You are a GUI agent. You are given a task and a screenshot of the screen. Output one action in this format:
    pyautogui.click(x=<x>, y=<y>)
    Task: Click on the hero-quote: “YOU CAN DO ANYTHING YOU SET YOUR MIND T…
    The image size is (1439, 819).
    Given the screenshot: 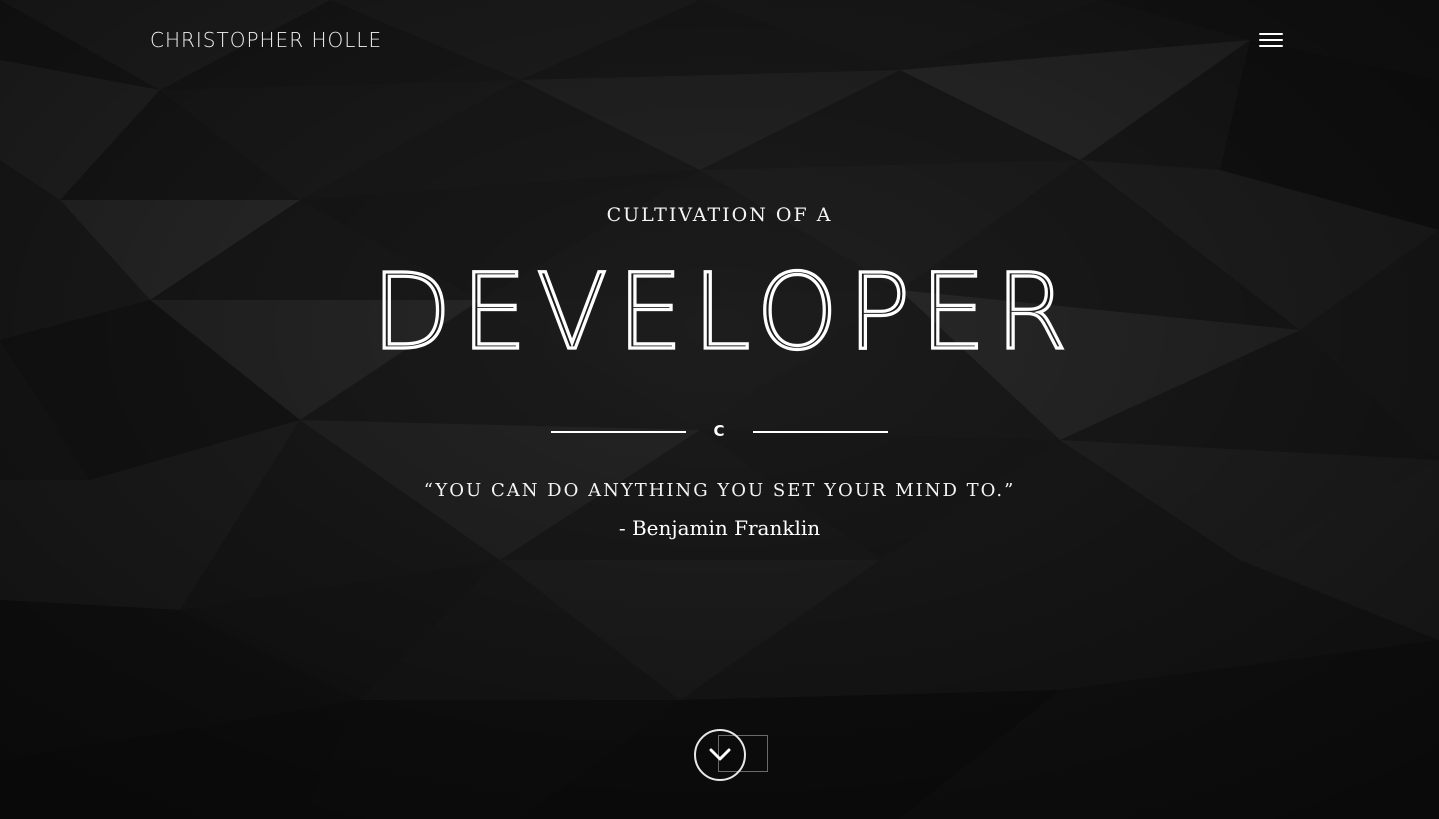 What is the action you would take?
    pyautogui.click(x=719, y=490)
    